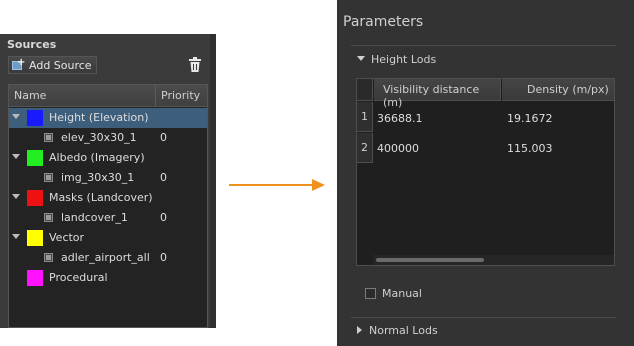  I want to click on column-header-visibility: Visibility distance (m), so click(437, 94).